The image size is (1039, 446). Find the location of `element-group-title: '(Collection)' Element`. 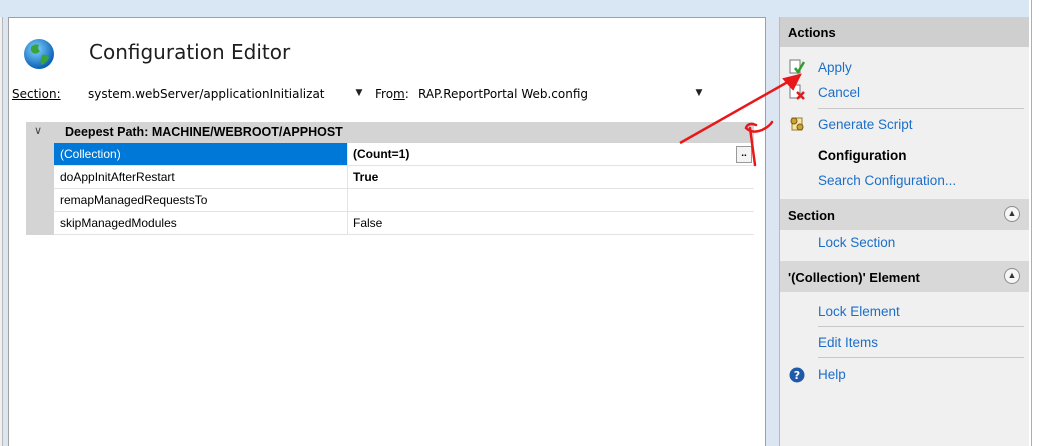

element-group-title: '(Collection)' Element is located at coordinates (854, 277).